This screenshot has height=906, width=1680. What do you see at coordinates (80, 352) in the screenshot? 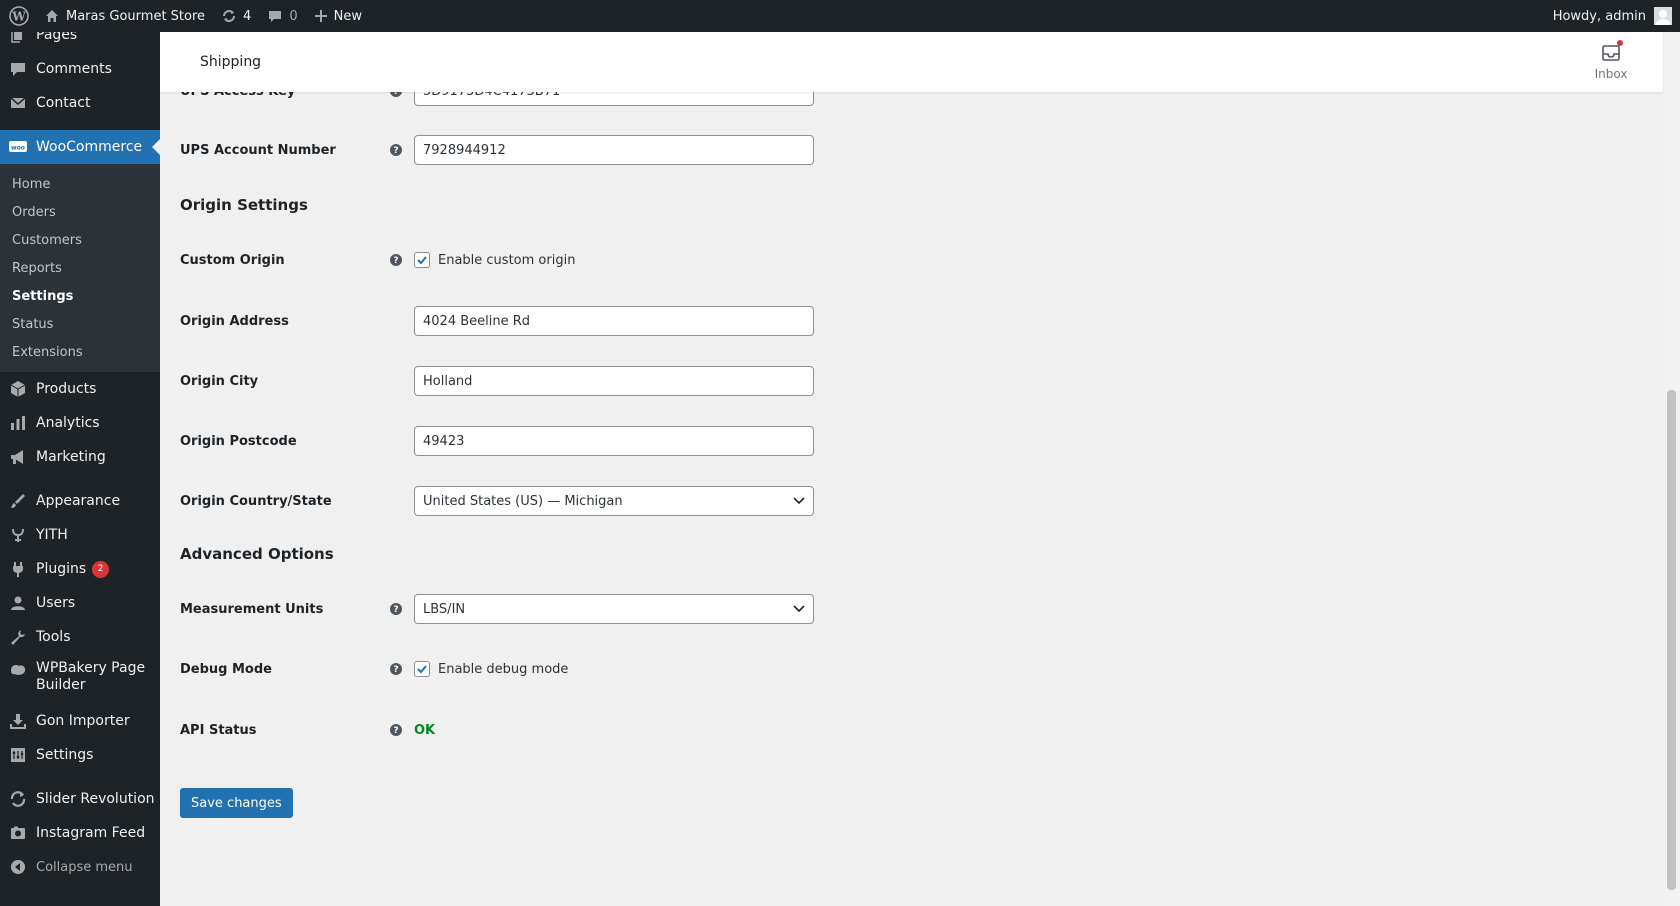
I see `submenu-item-extensions: Extensions` at bounding box center [80, 352].